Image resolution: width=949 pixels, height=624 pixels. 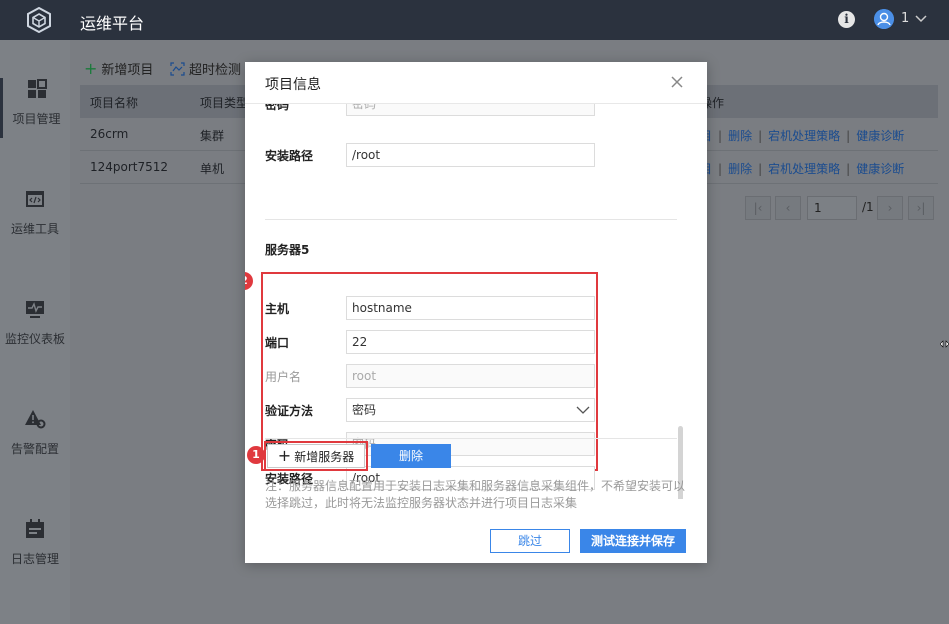 I want to click on column-header-type: 项目类型, so click(x=224, y=103).